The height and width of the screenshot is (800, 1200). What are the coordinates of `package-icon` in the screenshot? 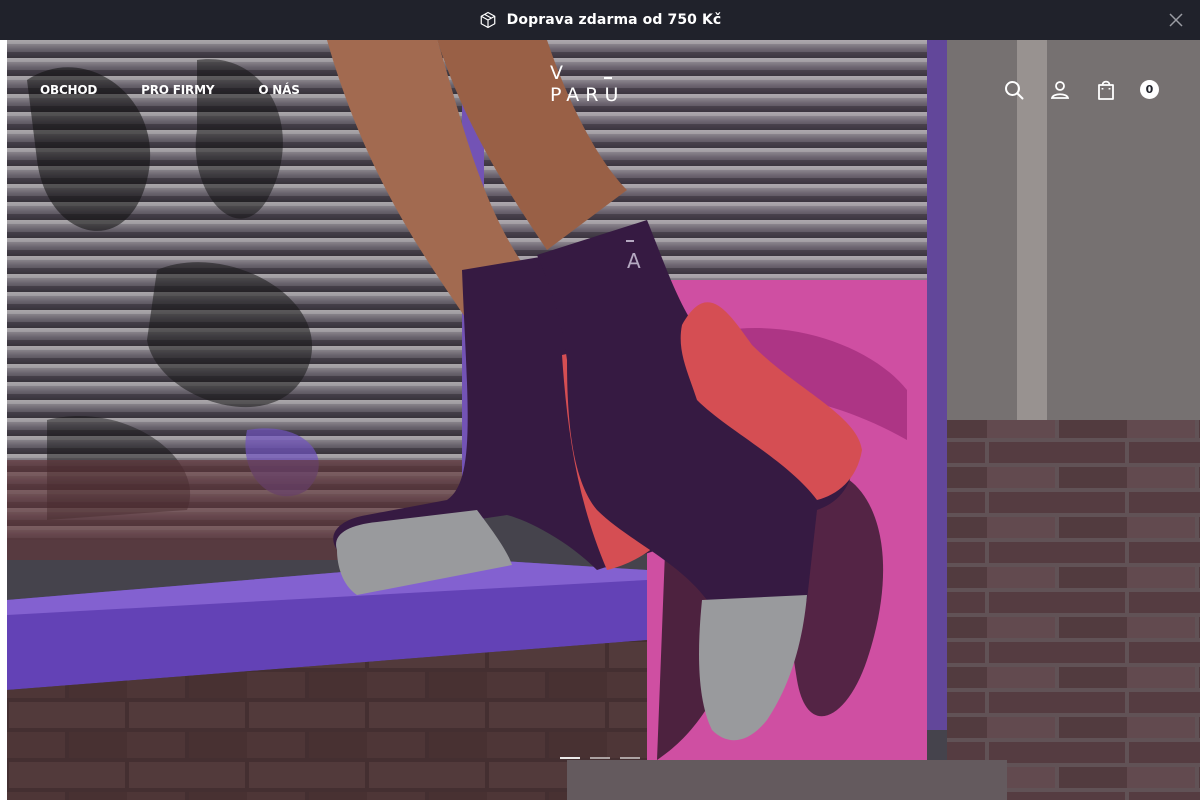 It's located at (488, 20).